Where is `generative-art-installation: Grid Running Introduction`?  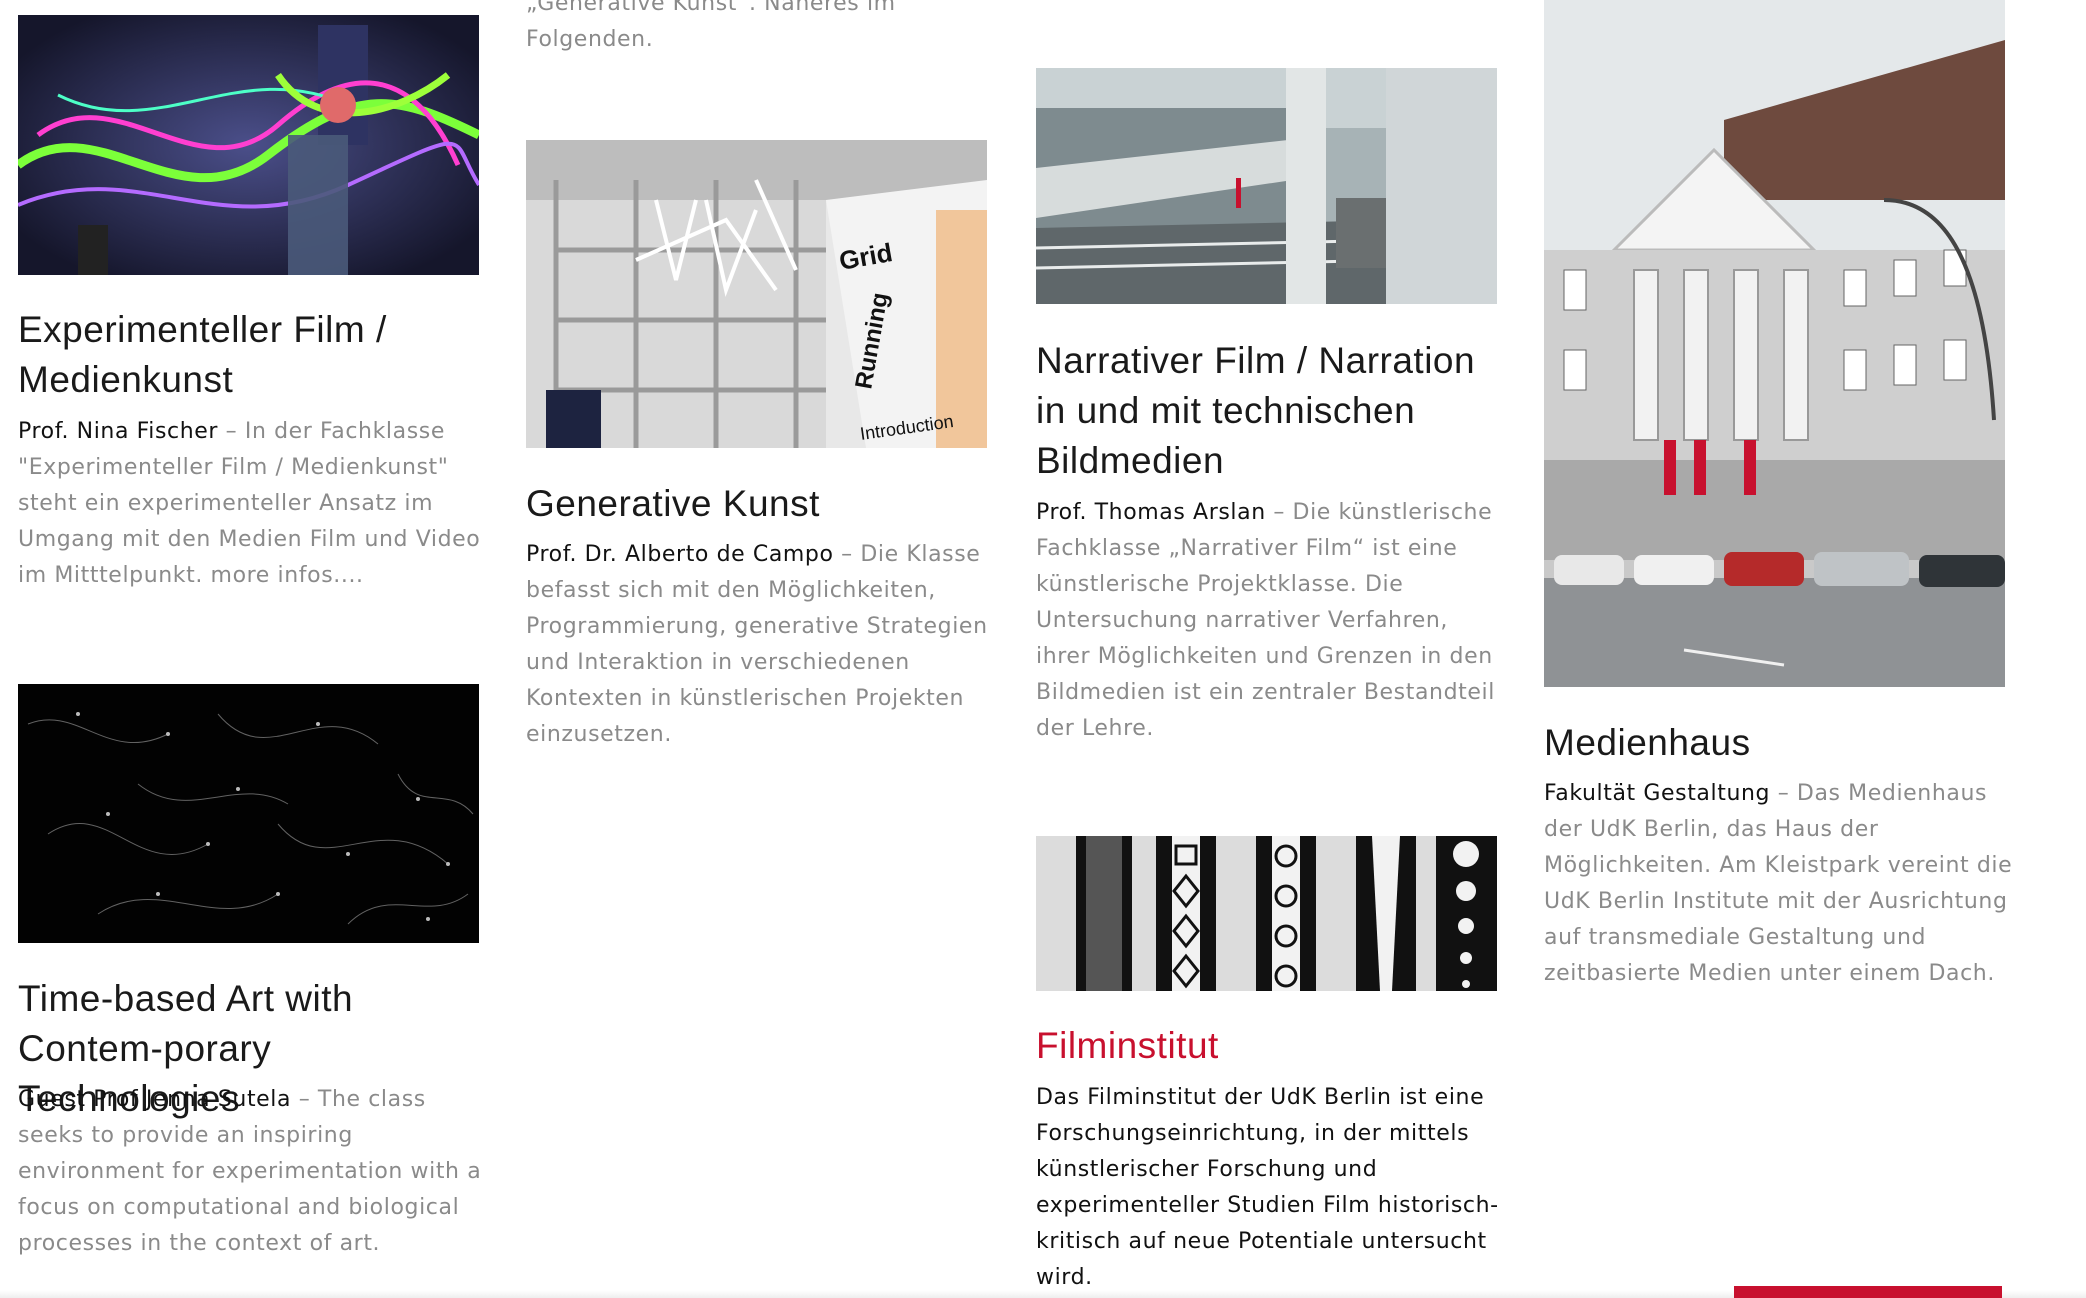
generative-art-installation: Grid Running Introduction is located at coordinates (756, 294).